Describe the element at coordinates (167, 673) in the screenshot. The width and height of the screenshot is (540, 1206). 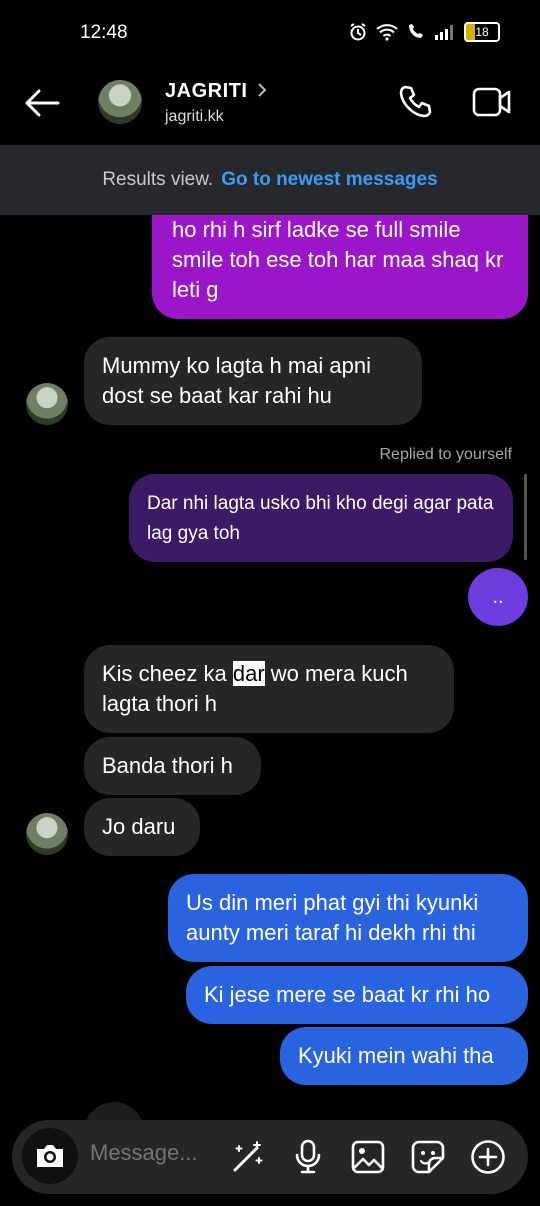
I see `message-text-part: Kis cheez ka` at that location.